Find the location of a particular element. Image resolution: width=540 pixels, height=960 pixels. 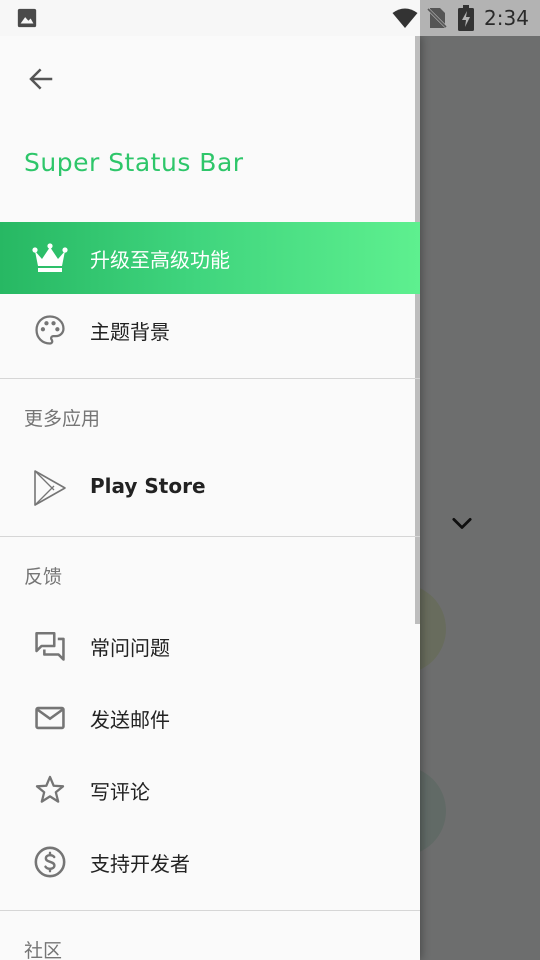

menu-item-support-developer: 支持开发者 is located at coordinates (210, 862).